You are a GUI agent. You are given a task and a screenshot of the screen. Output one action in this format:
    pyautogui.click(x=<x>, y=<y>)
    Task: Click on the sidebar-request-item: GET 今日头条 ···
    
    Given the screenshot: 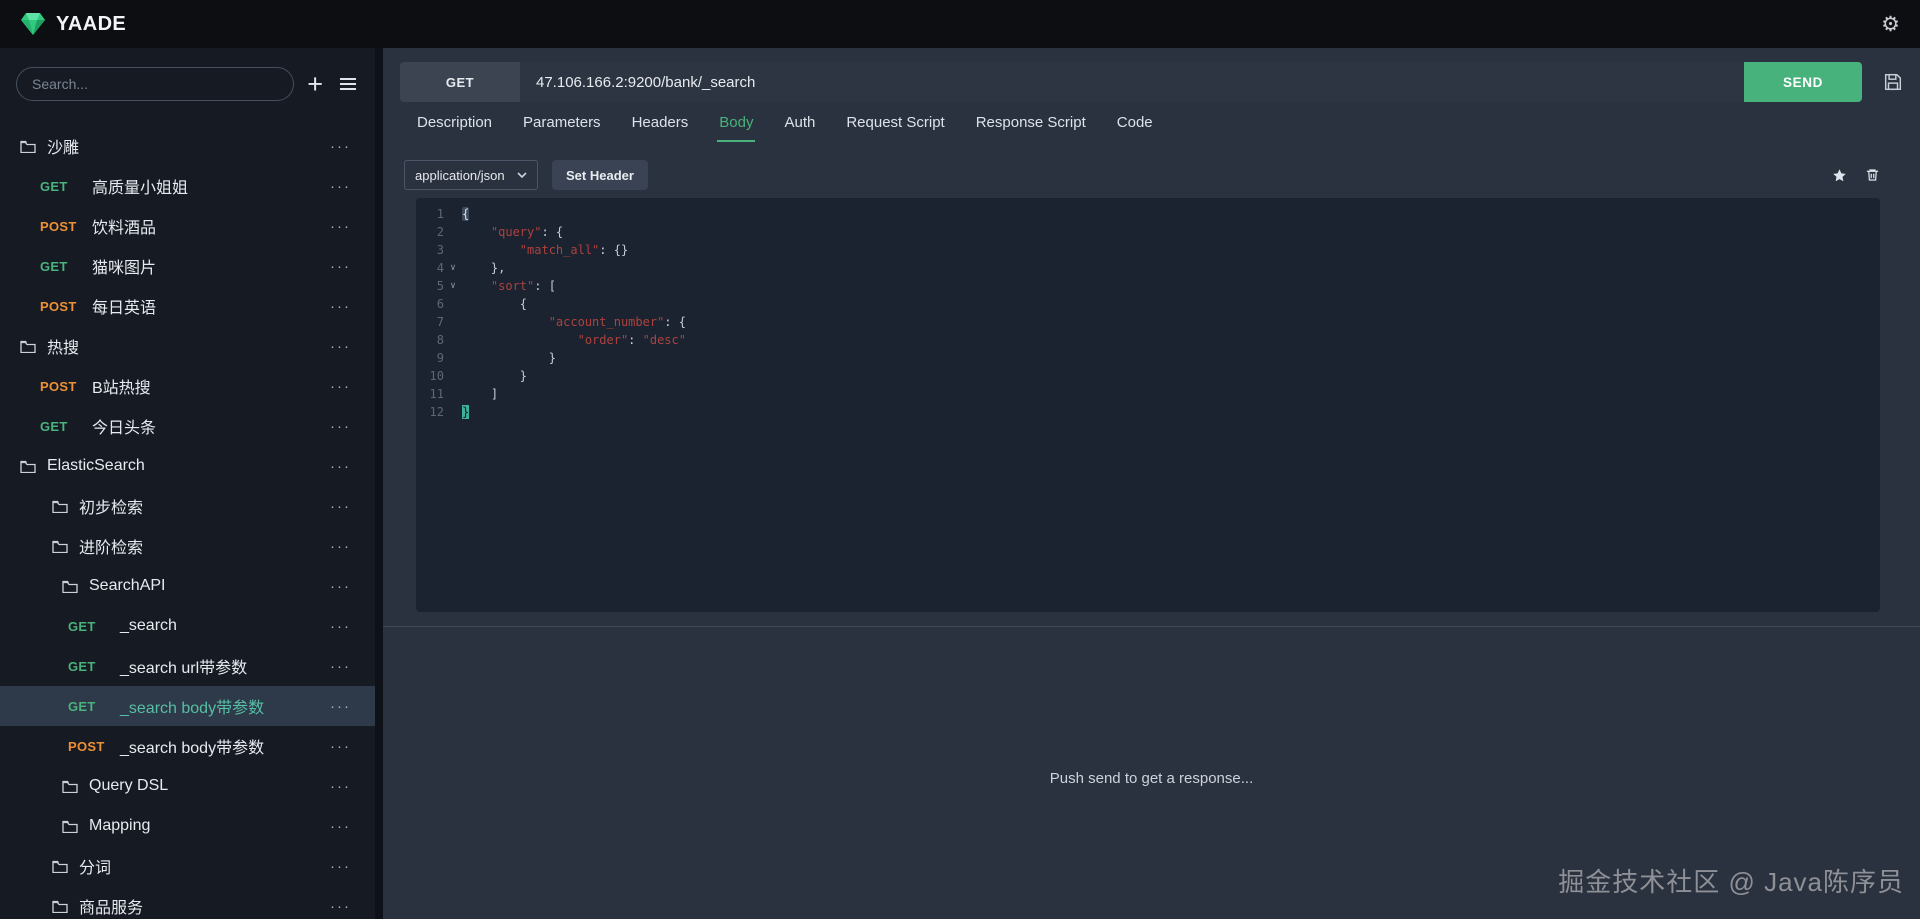 What is the action you would take?
    pyautogui.click(x=187, y=426)
    